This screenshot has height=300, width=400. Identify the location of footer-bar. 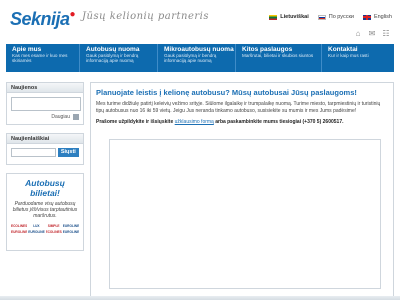
(200, 298).